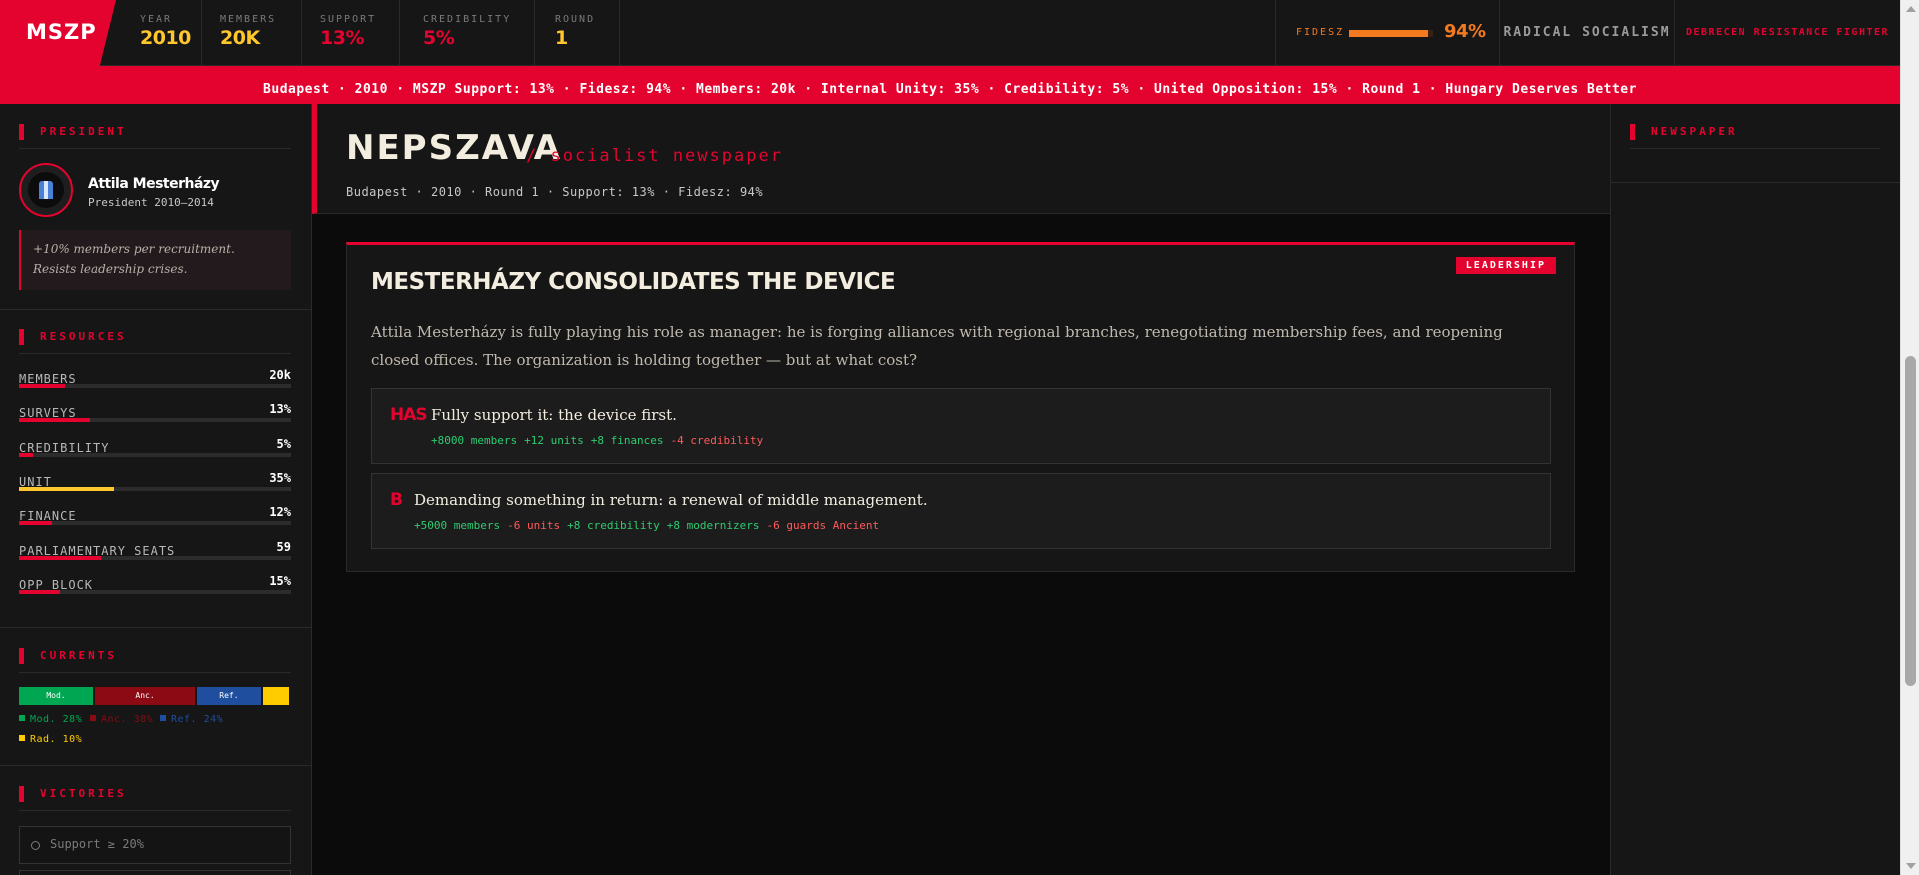 This screenshot has height=875, width=1919. What do you see at coordinates (56, 696) in the screenshot?
I see `current-segment: Mod.` at bounding box center [56, 696].